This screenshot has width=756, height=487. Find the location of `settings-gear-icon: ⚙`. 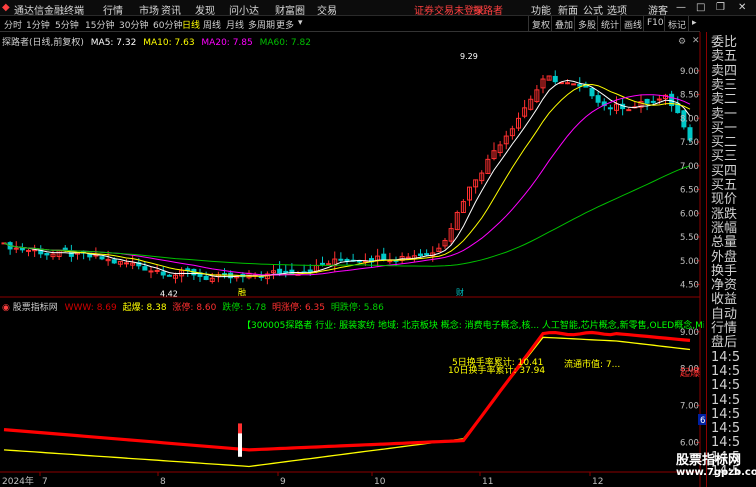

settings-gear-icon: ⚙ is located at coordinates (682, 42).